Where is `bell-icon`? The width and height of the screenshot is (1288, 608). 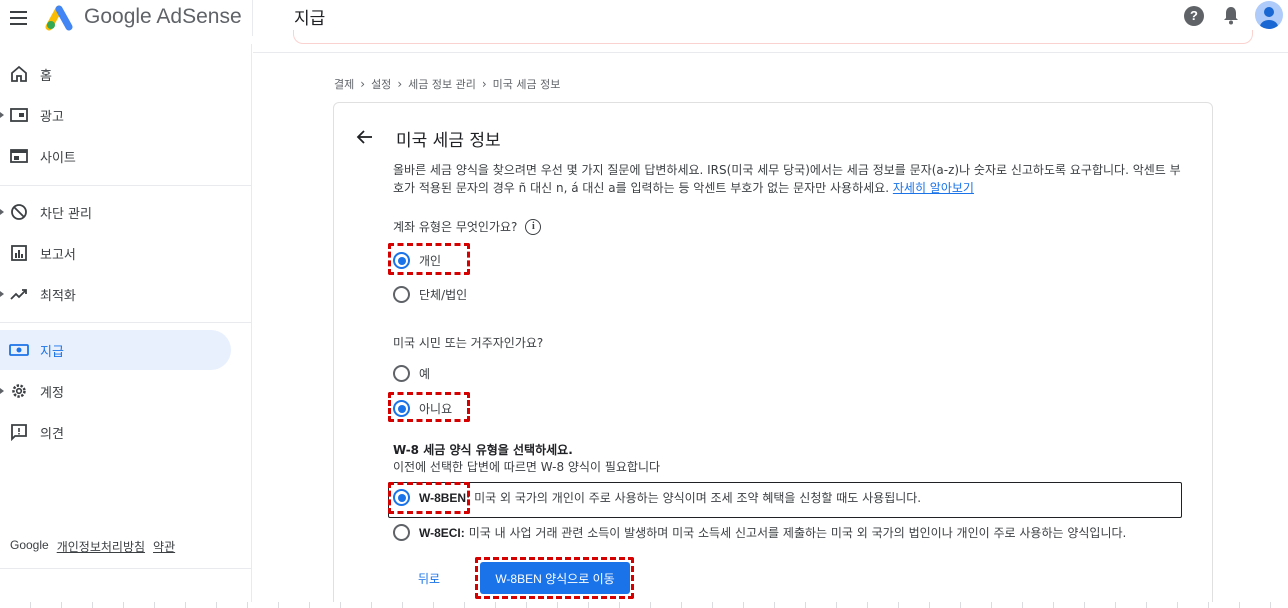
bell-icon is located at coordinates (1231, 15).